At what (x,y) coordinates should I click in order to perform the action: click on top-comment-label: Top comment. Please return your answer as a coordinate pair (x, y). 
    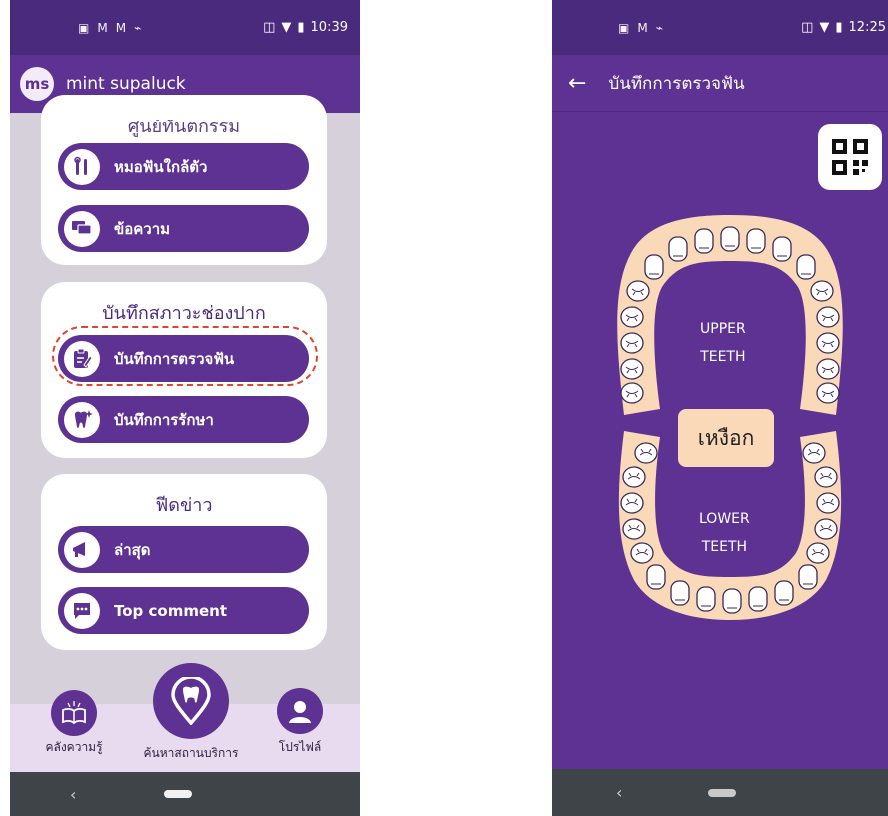
    Looking at the image, I should click on (170, 610).